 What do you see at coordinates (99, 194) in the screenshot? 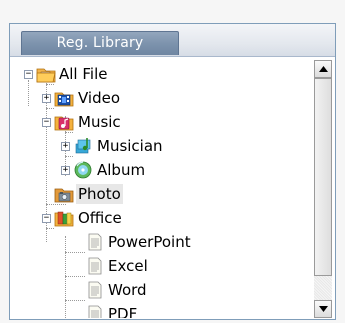
I see `tree-item-label: Photo` at bounding box center [99, 194].